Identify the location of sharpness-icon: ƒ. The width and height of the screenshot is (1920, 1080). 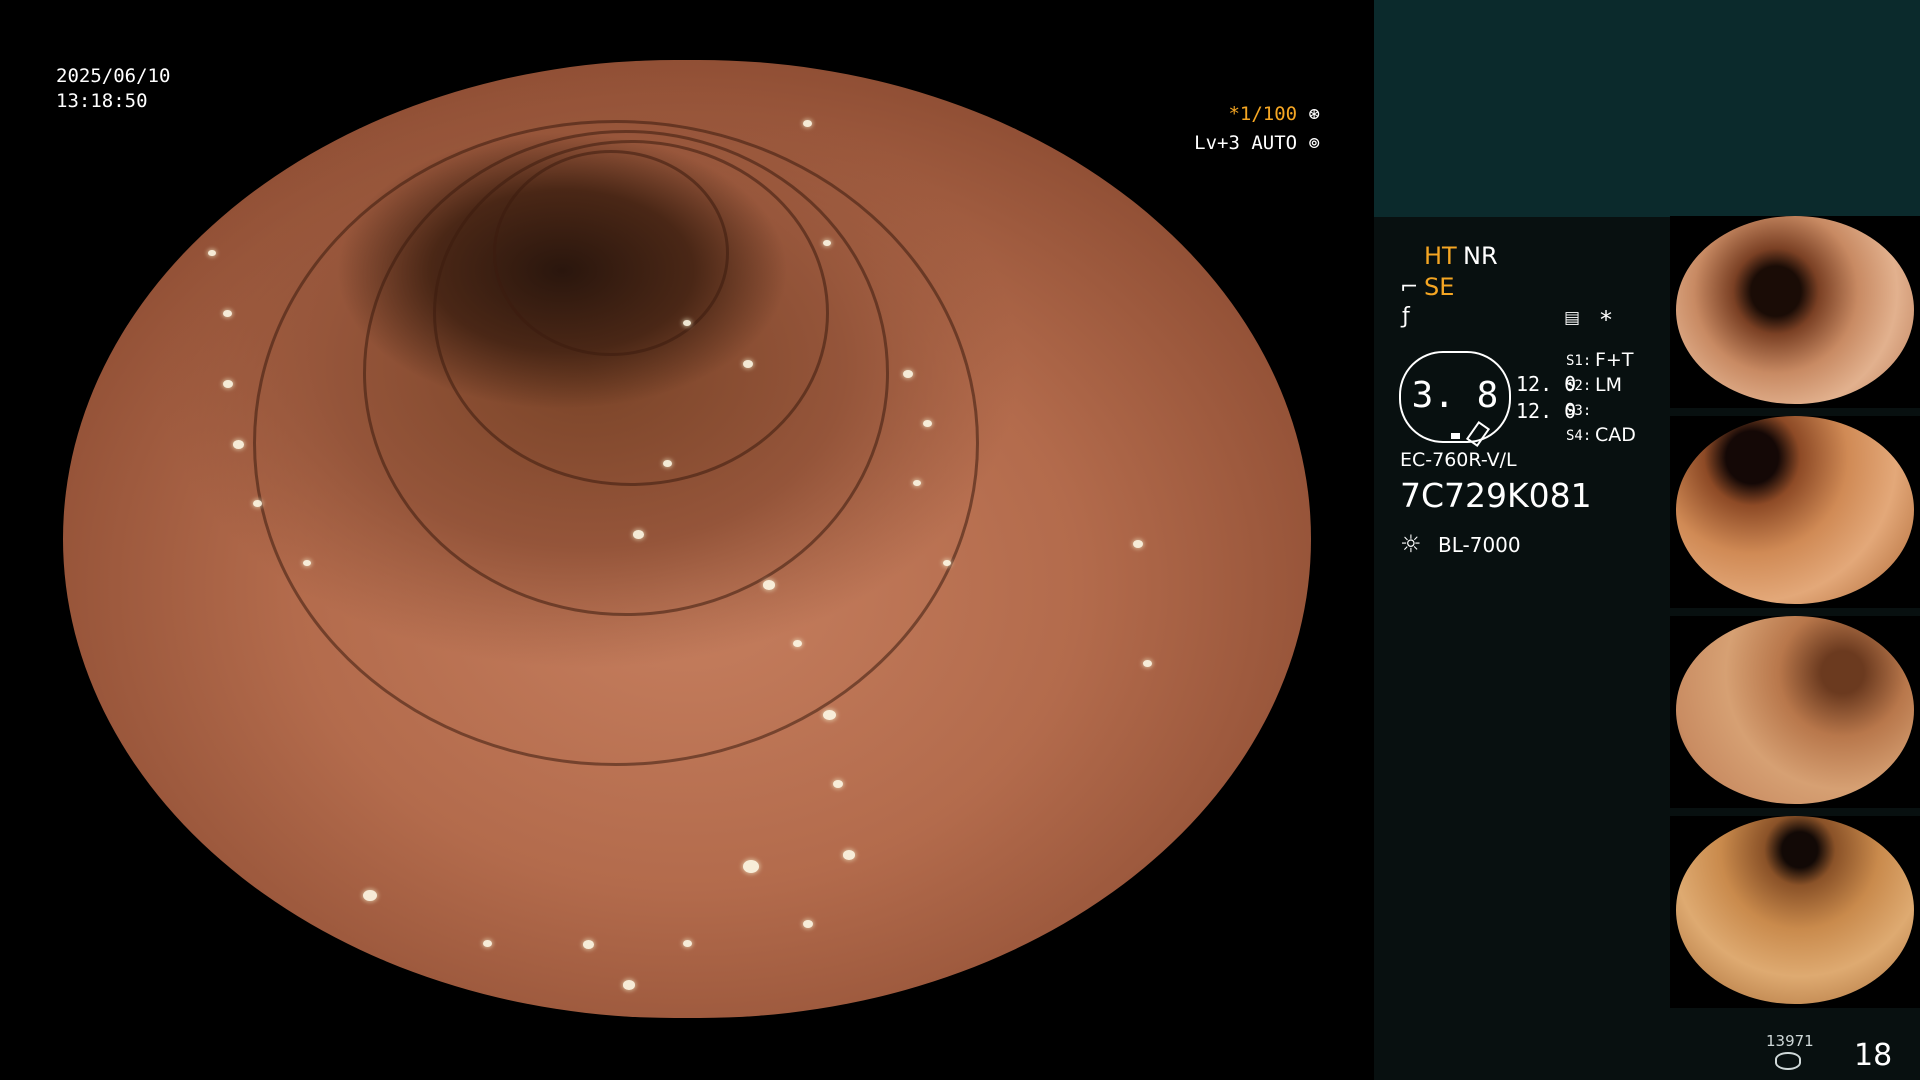
(1406, 316).